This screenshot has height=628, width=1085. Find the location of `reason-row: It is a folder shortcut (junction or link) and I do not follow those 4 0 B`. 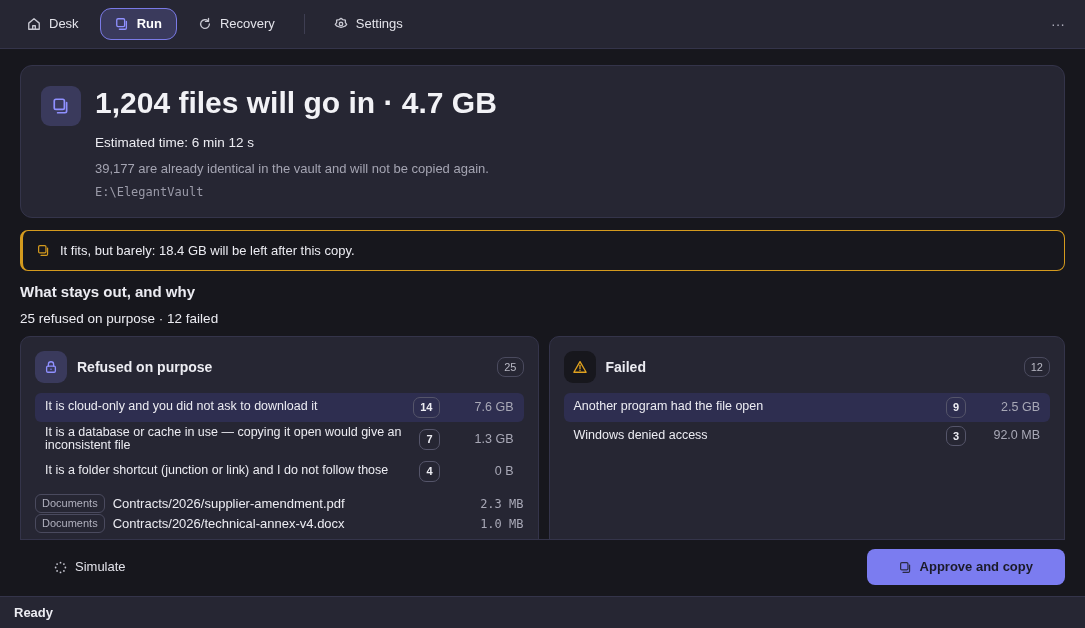

reason-row: It is a folder shortcut (junction or link) and I do not follow those 4 0 B is located at coordinates (279, 471).